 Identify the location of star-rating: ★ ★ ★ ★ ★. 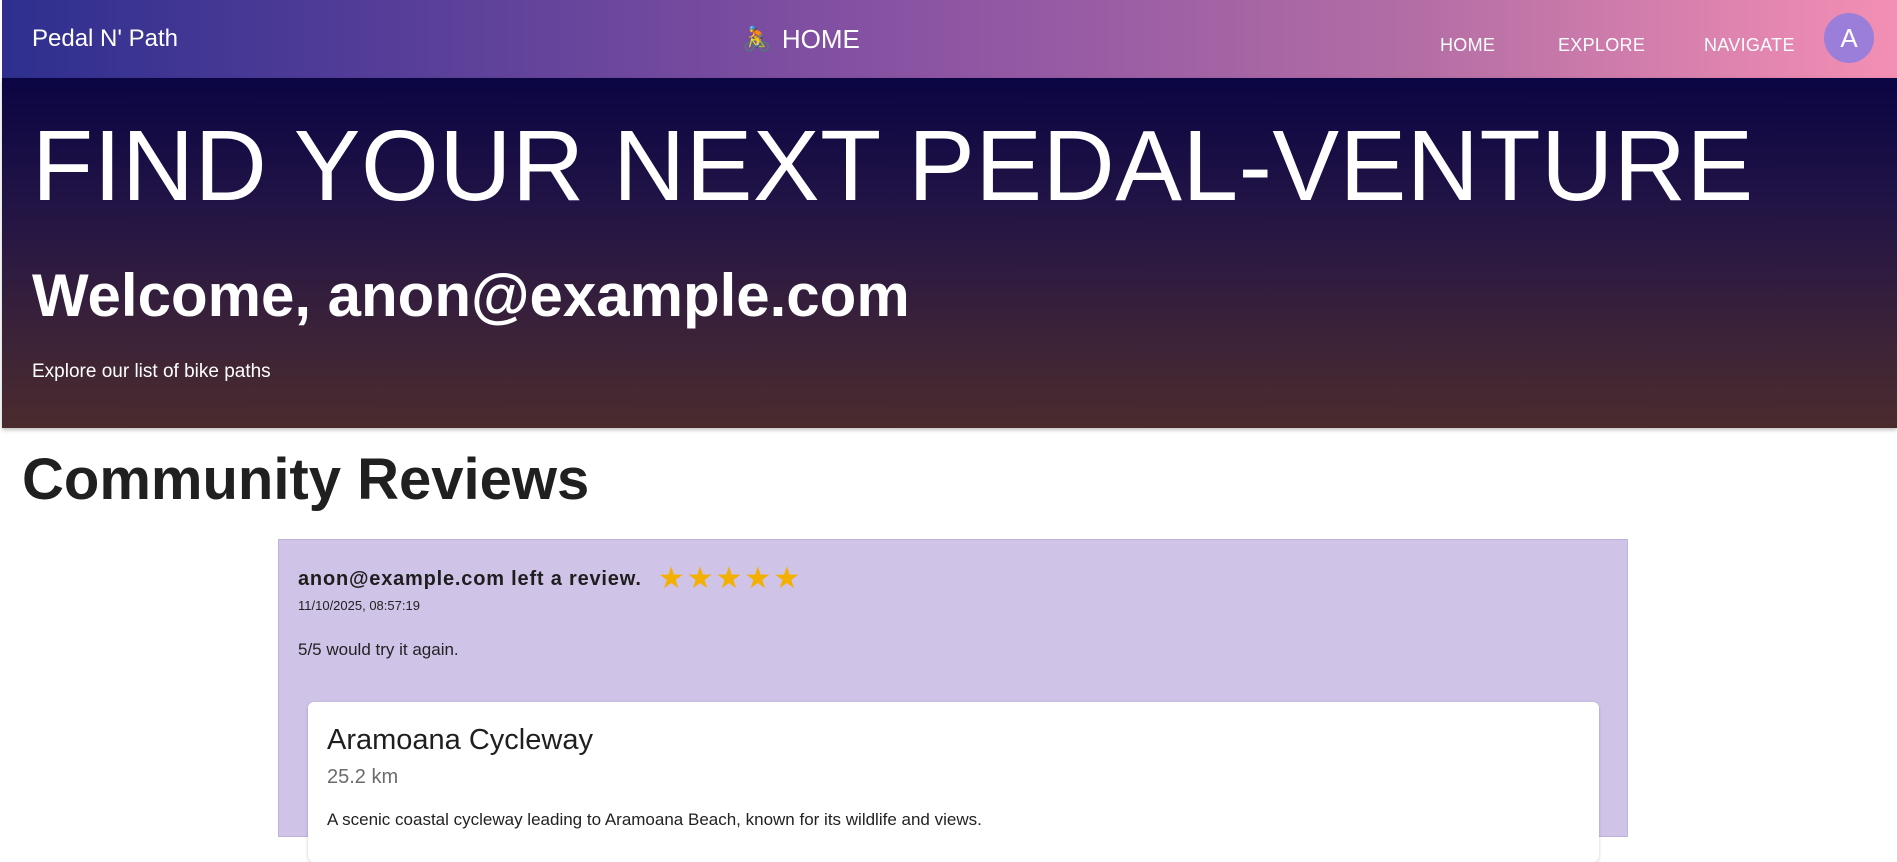
(730, 579).